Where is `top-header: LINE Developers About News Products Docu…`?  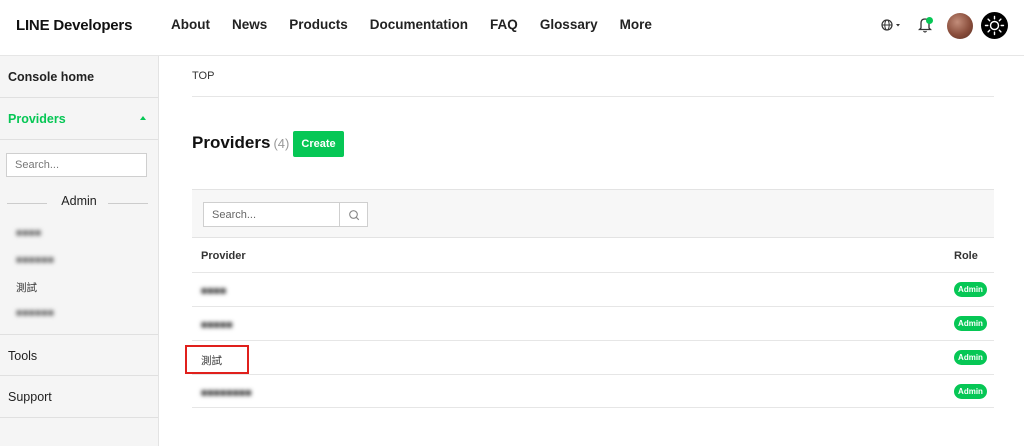
top-header: LINE Developers About News Products Docu… is located at coordinates (512, 28).